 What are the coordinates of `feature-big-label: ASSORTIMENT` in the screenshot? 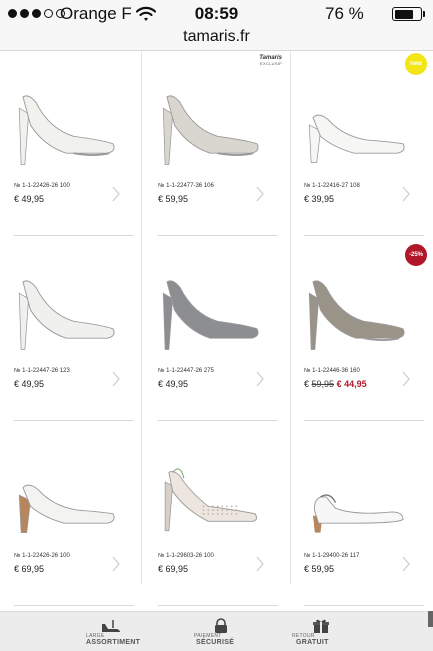 It's located at (113, 642).